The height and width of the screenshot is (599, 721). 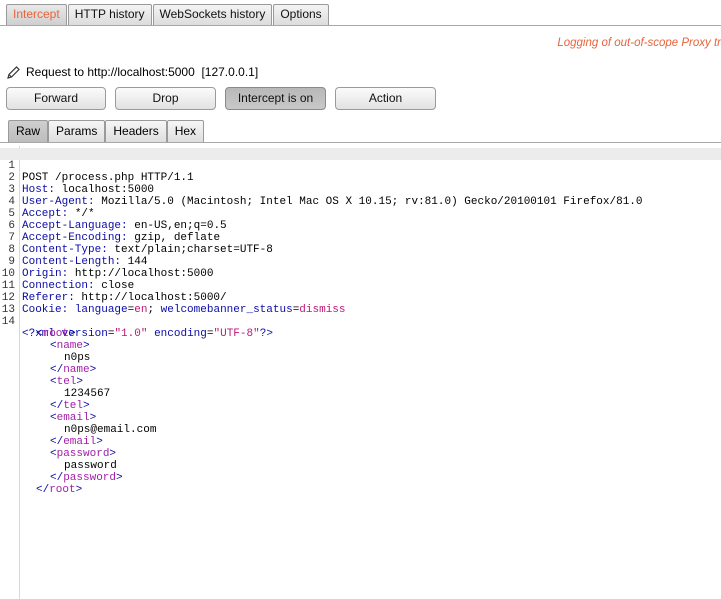 I want to click on xml-line: password, so click(x=360, y=460).